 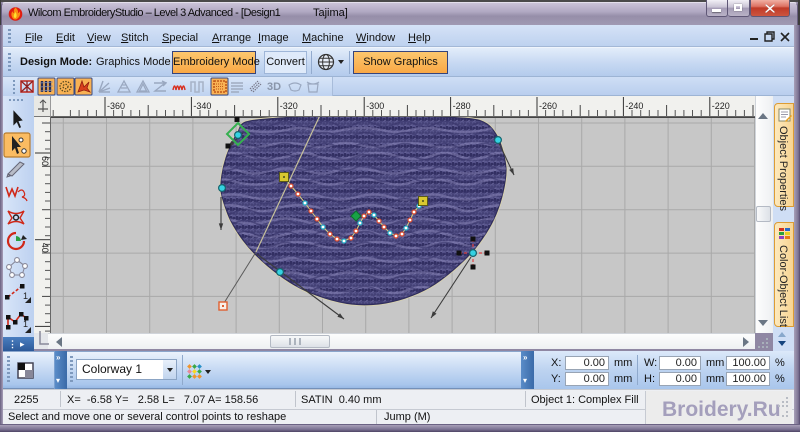 I want to click on svg-text: -220, so click(x=721, y=106).